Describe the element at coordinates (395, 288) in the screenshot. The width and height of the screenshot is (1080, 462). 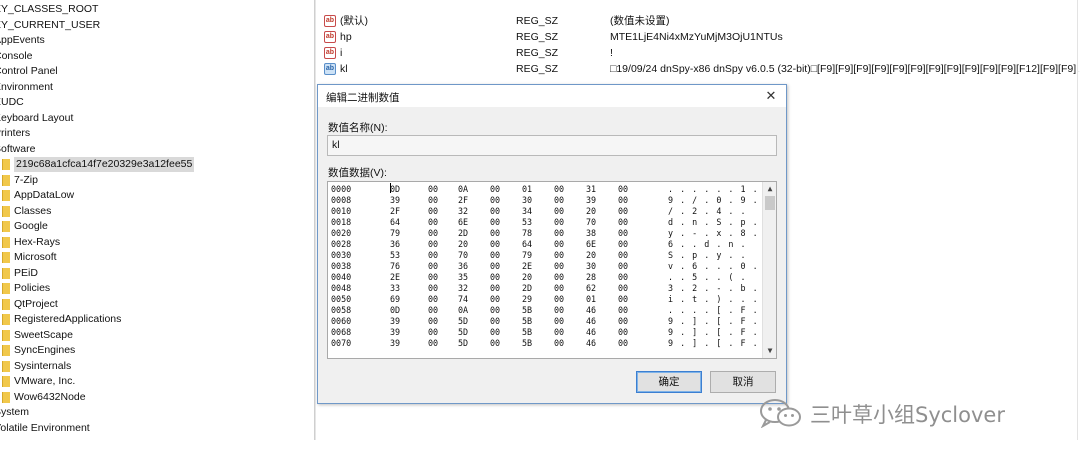
I see `hex-byte: 33` at that location.